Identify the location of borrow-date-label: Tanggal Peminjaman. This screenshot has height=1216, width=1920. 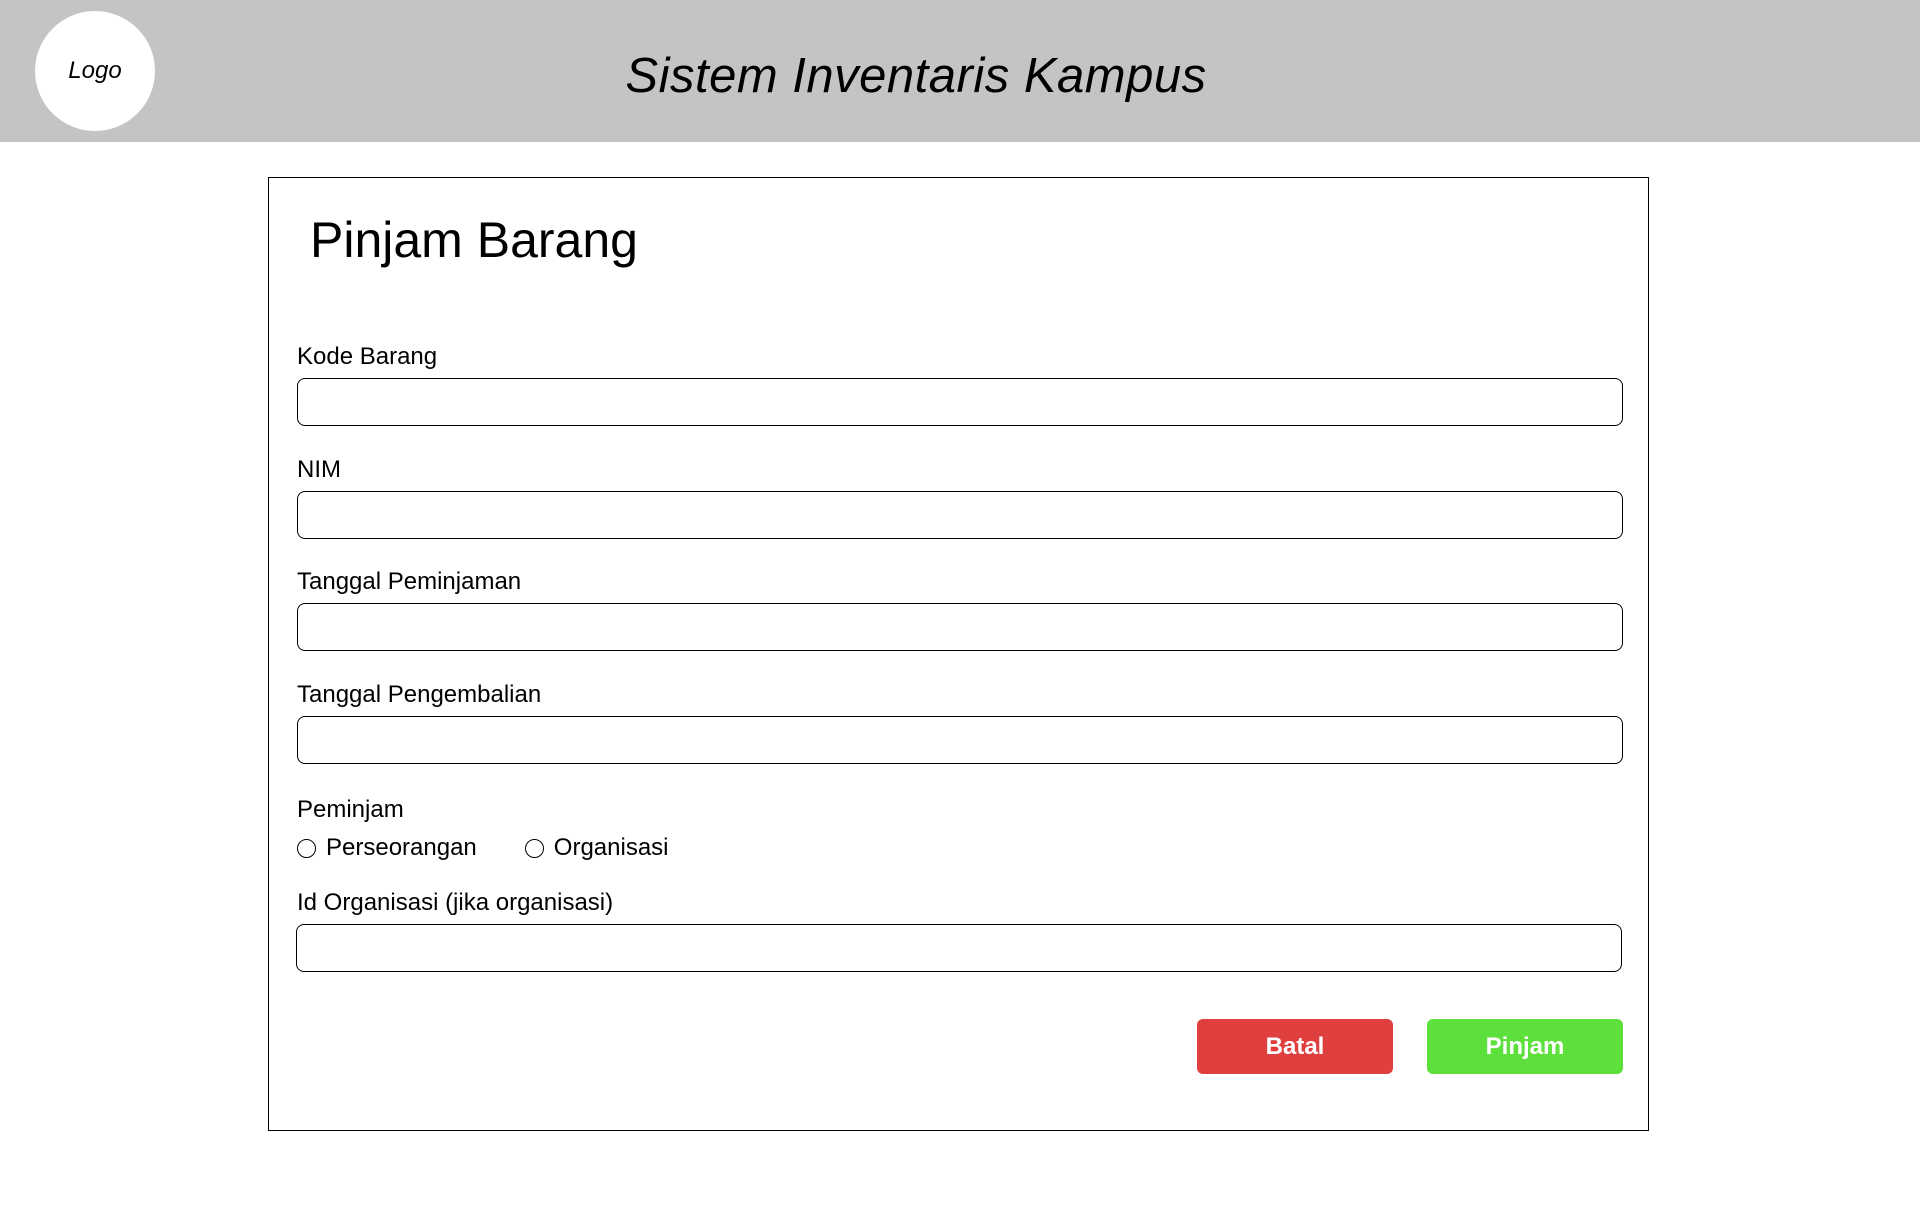
(409, 581).